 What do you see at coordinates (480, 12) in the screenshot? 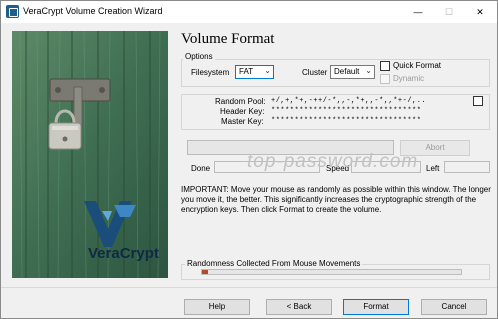
I see `close-button: ✕` at bounding box center [480, 12].